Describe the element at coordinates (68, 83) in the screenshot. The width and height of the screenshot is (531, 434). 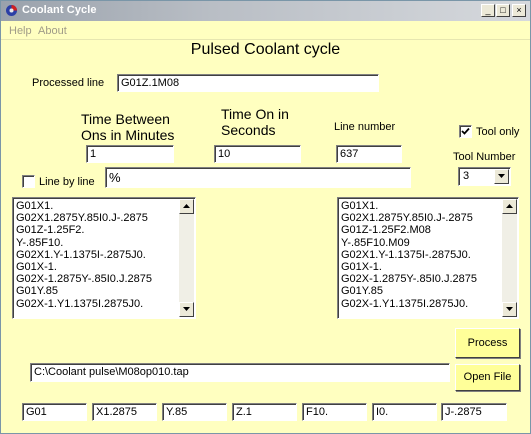
I see `processed-line-label: Processed line` at that location.